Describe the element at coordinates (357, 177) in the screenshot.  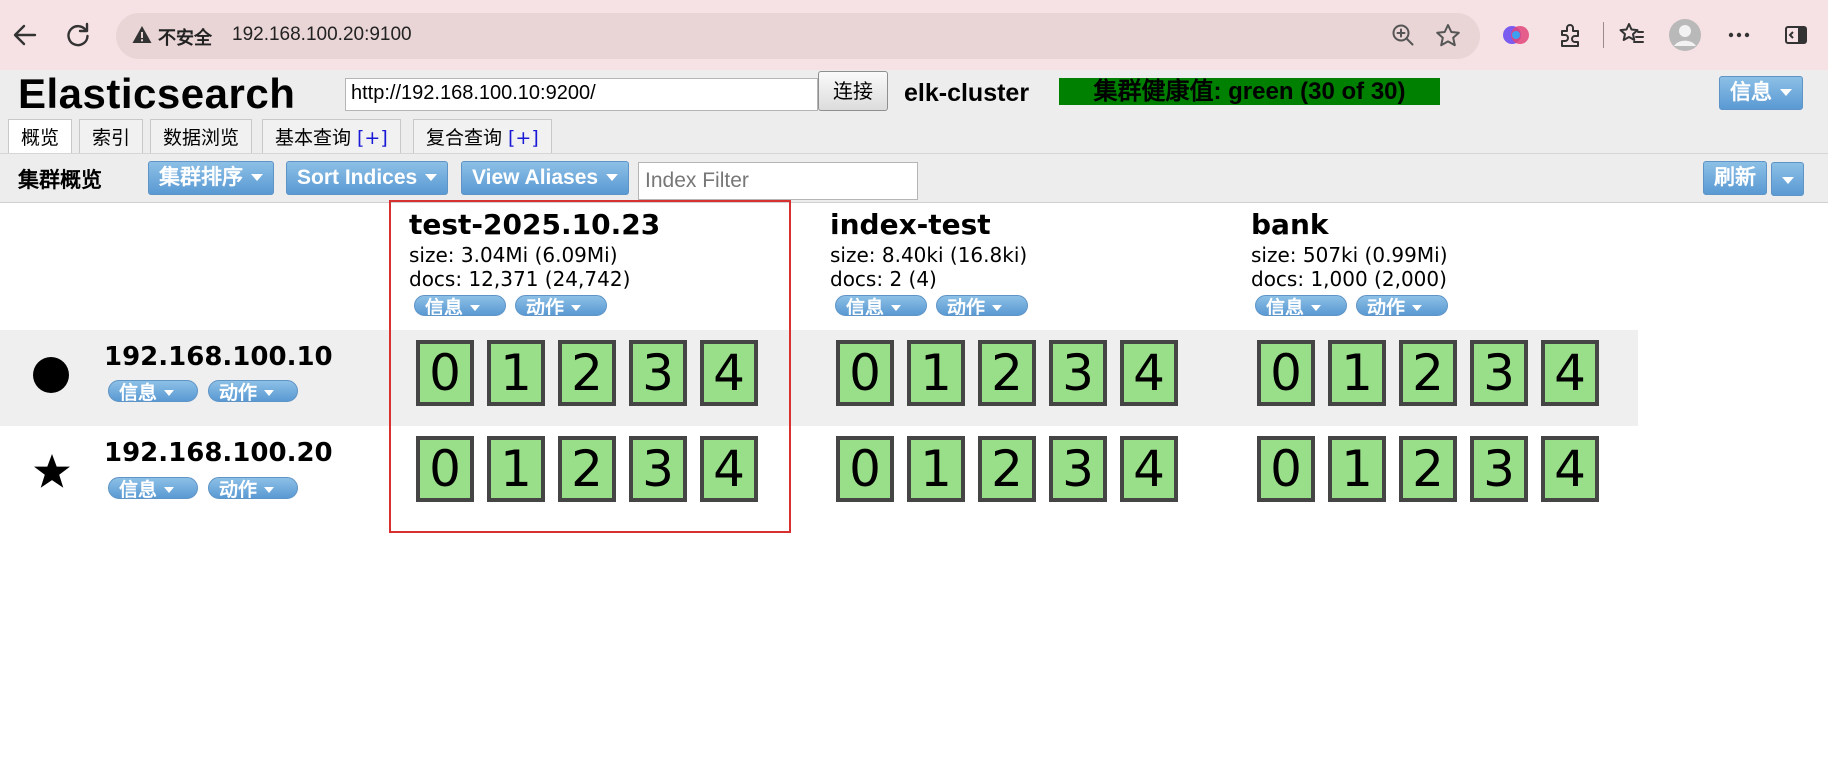
I see `sort-indices-label: Sort Indices` at that location.